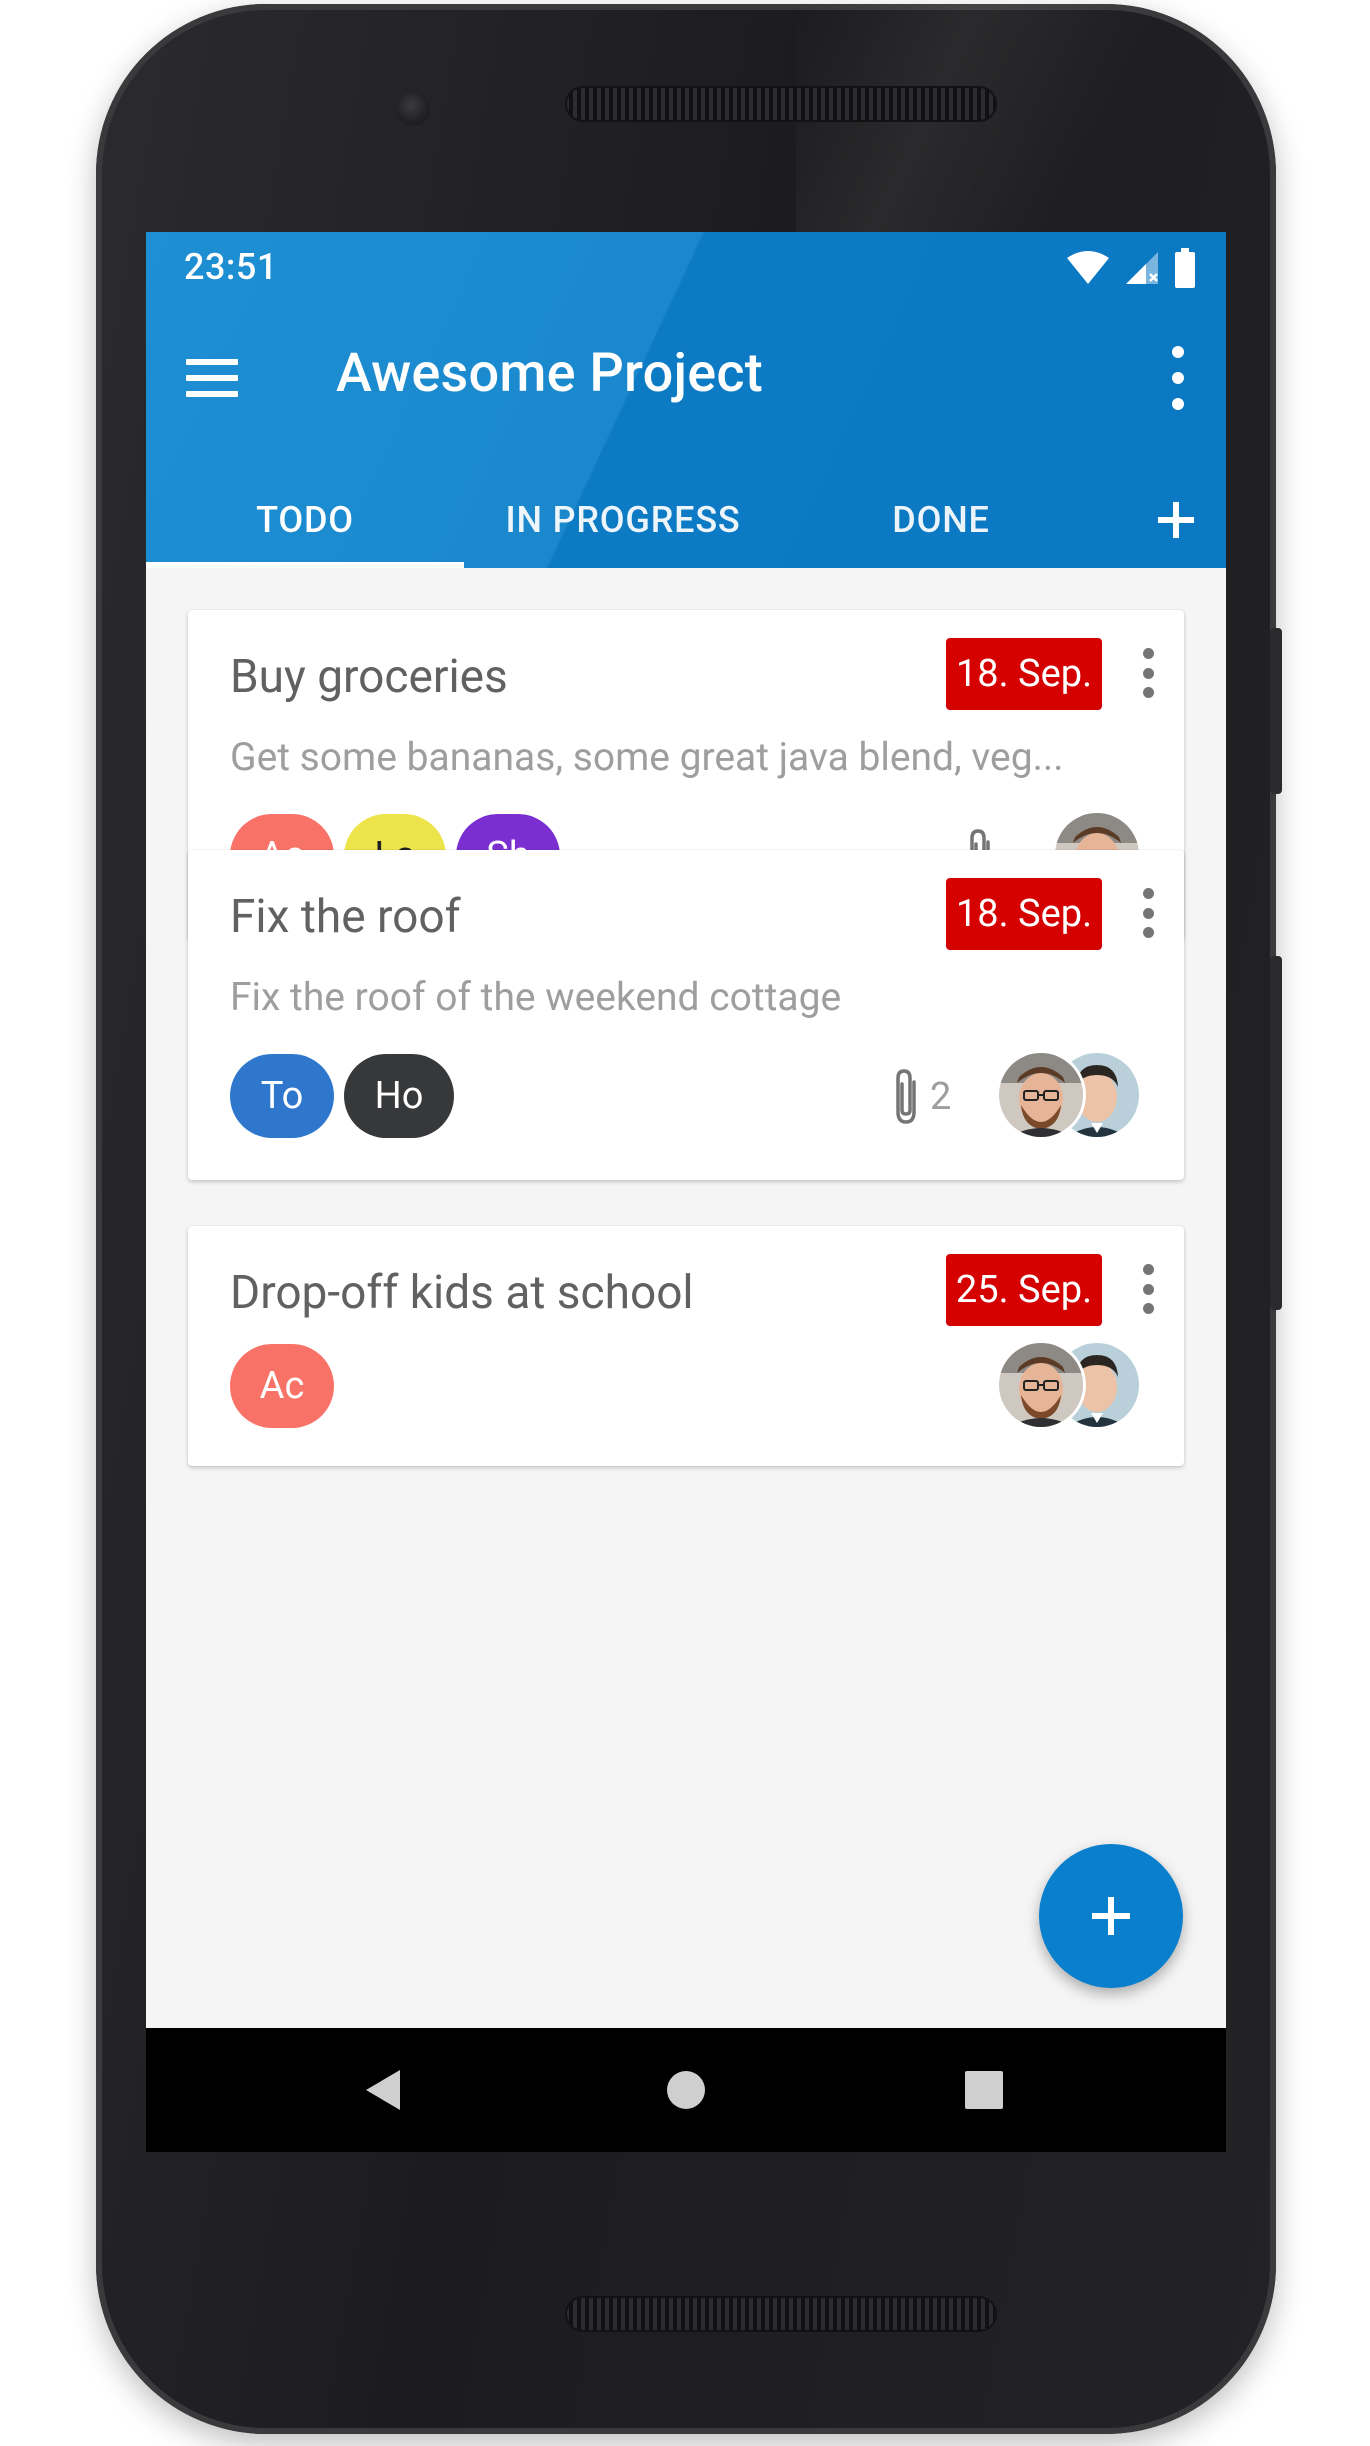  Describe the element at coordinates (1142, 268) in the screenshot. I see `signal-icon` at that location.